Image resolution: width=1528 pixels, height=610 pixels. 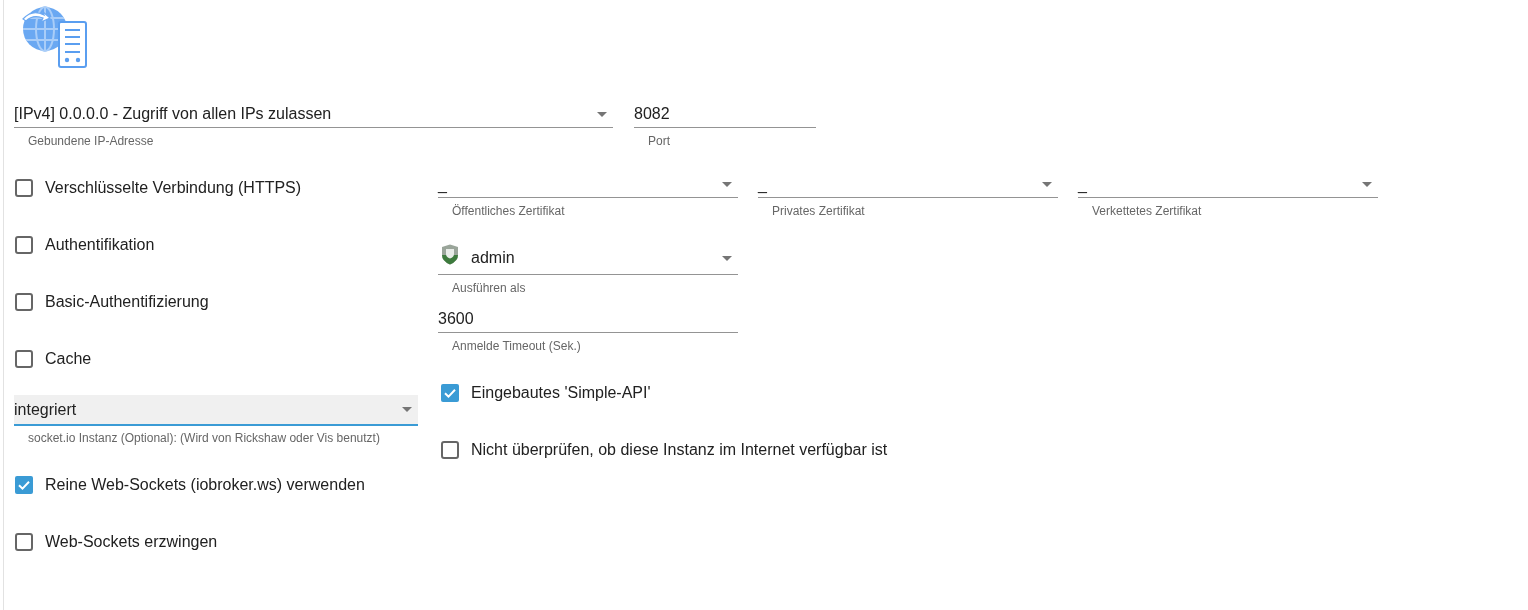 What do you see at coordinates (91, 141) in the screenshot?
I see `helper-text: Gebundene IP-Adresse` at bounding box center [91, 141].